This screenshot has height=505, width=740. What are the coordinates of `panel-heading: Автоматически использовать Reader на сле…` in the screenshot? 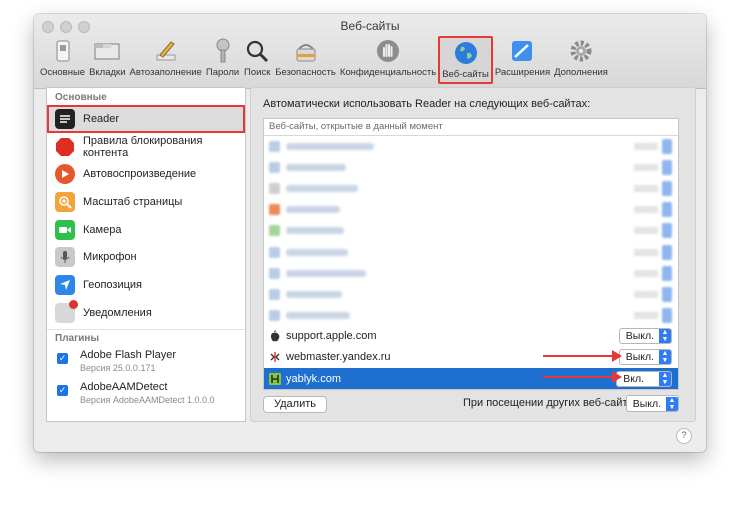 It's located at (427, 104).